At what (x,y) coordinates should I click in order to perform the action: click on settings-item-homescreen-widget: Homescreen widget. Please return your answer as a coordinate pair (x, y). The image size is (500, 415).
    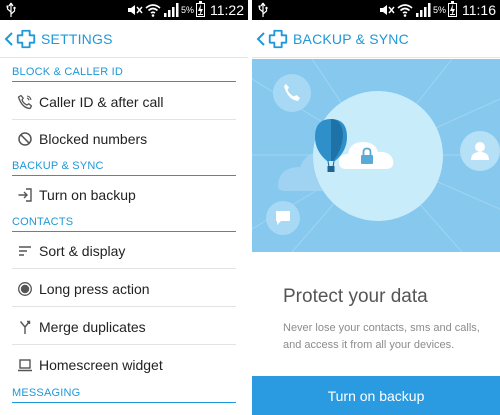
    Looking at the image, I should click on (124, 365).